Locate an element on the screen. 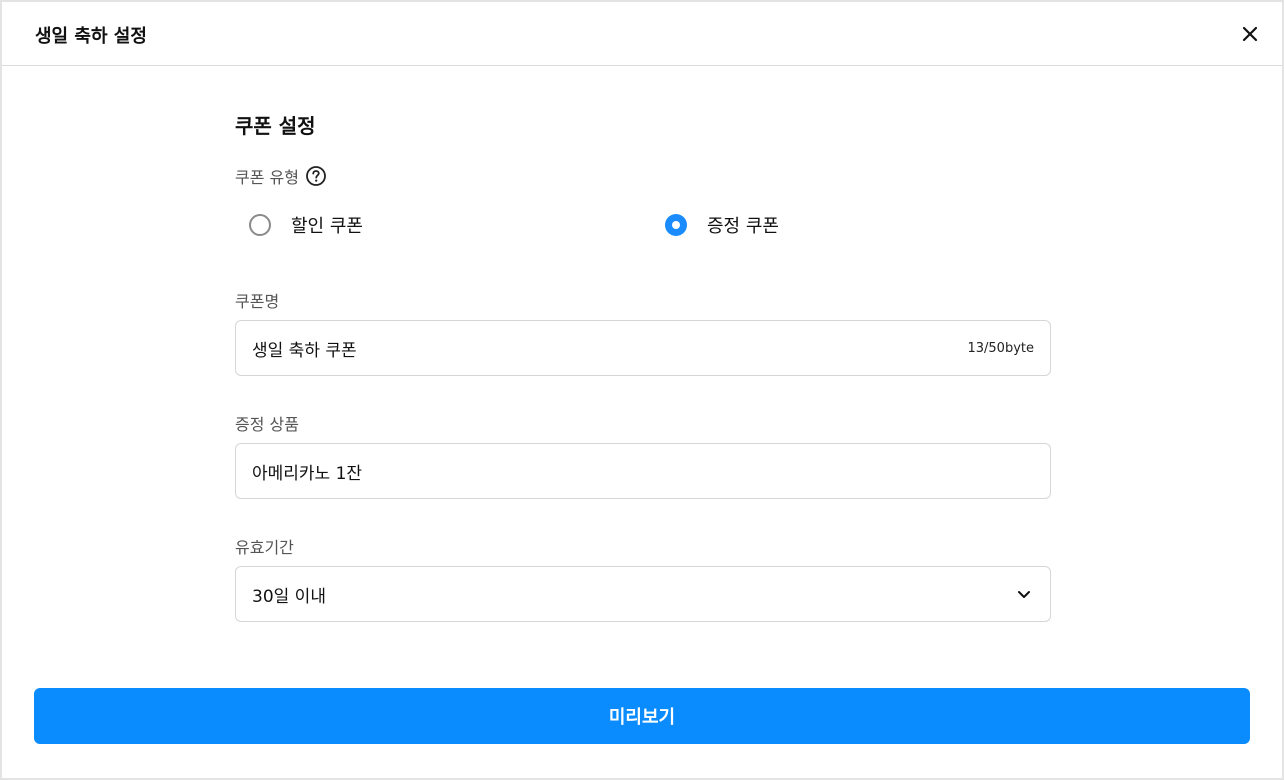  gift-product-label: 증정 상품 is located at coordinates (267, 424).